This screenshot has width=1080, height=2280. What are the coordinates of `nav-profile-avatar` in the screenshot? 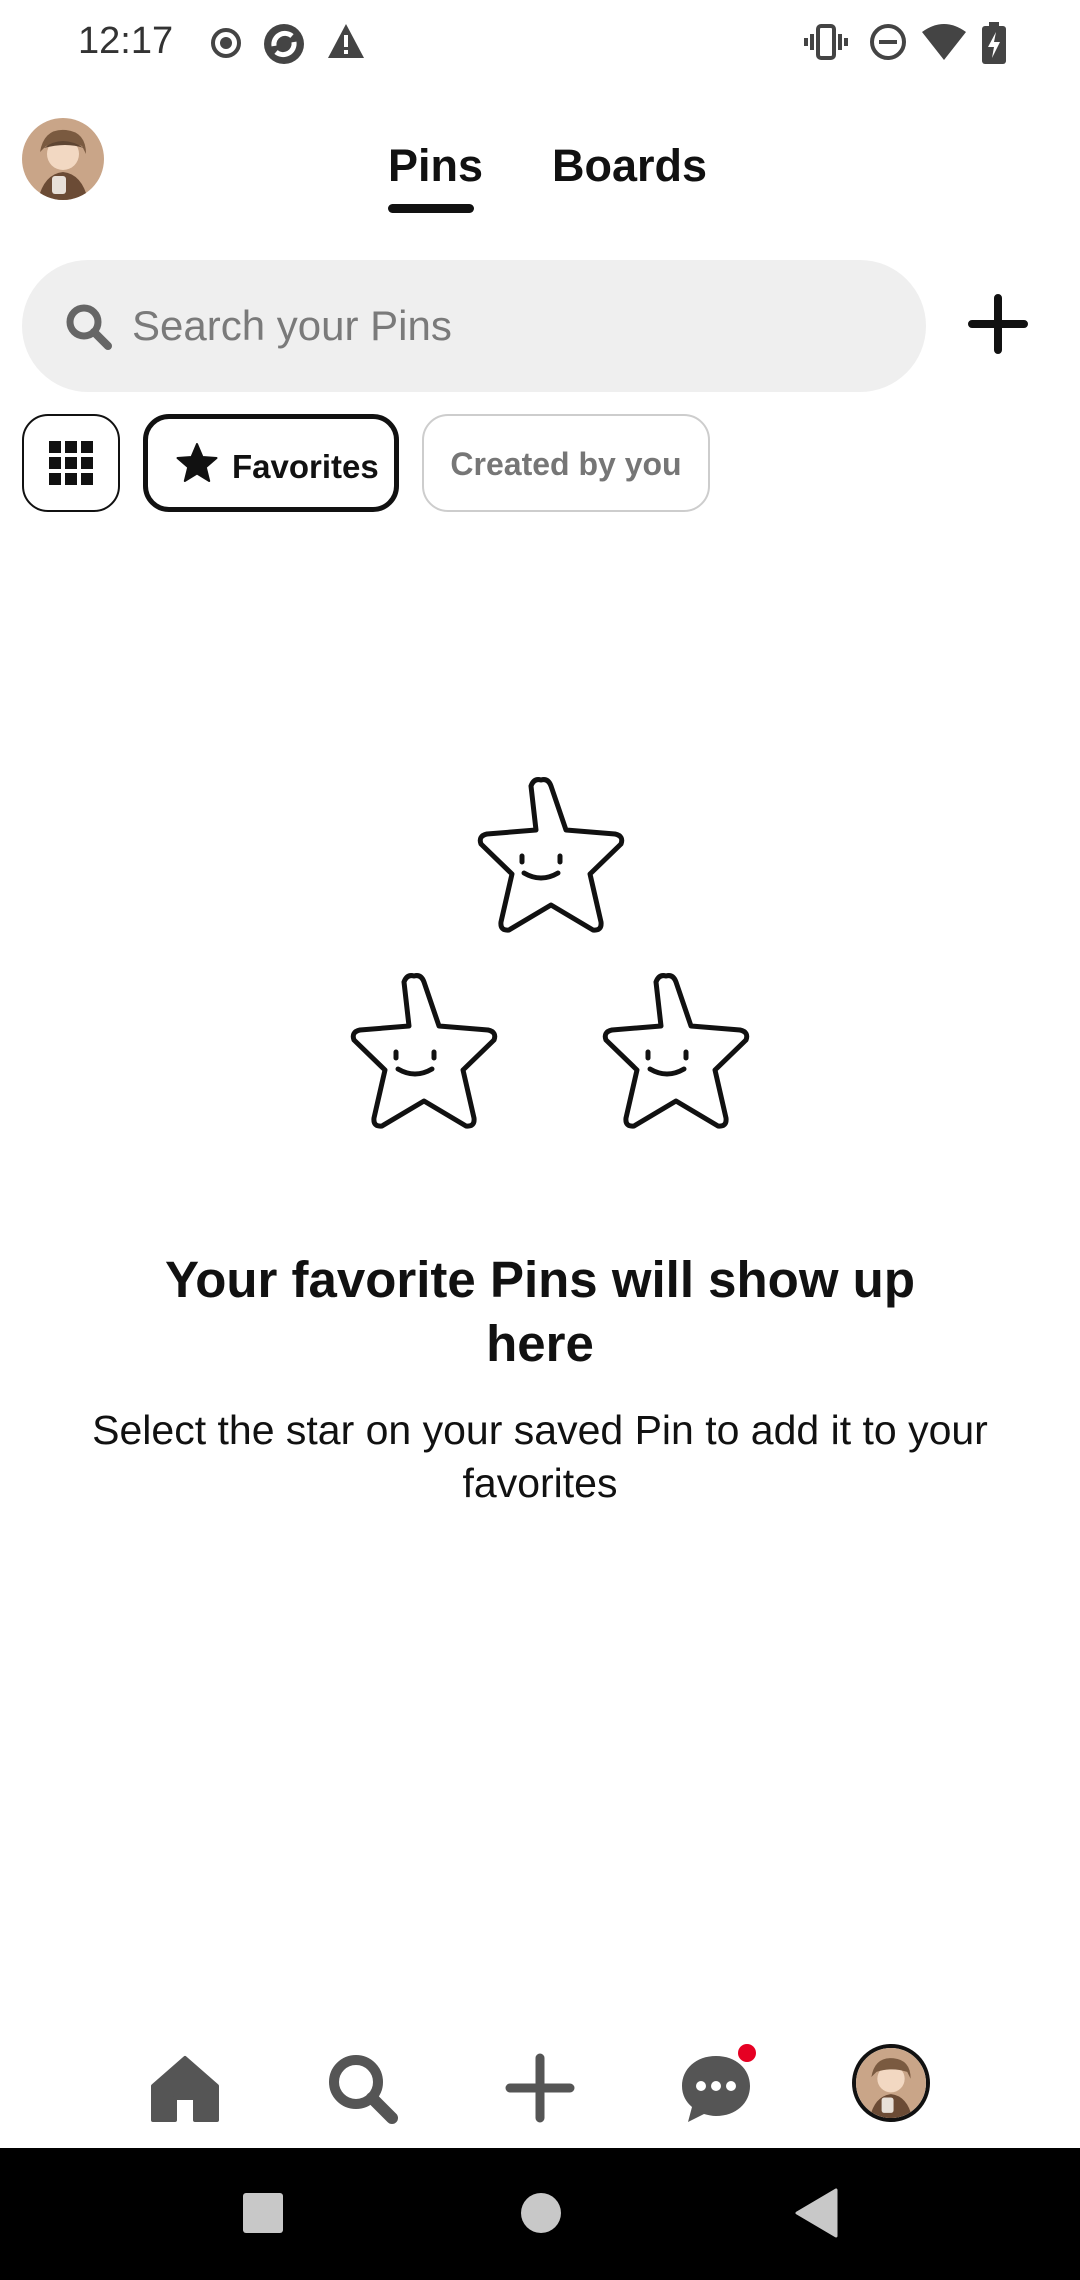 It's located at (891, 2083).